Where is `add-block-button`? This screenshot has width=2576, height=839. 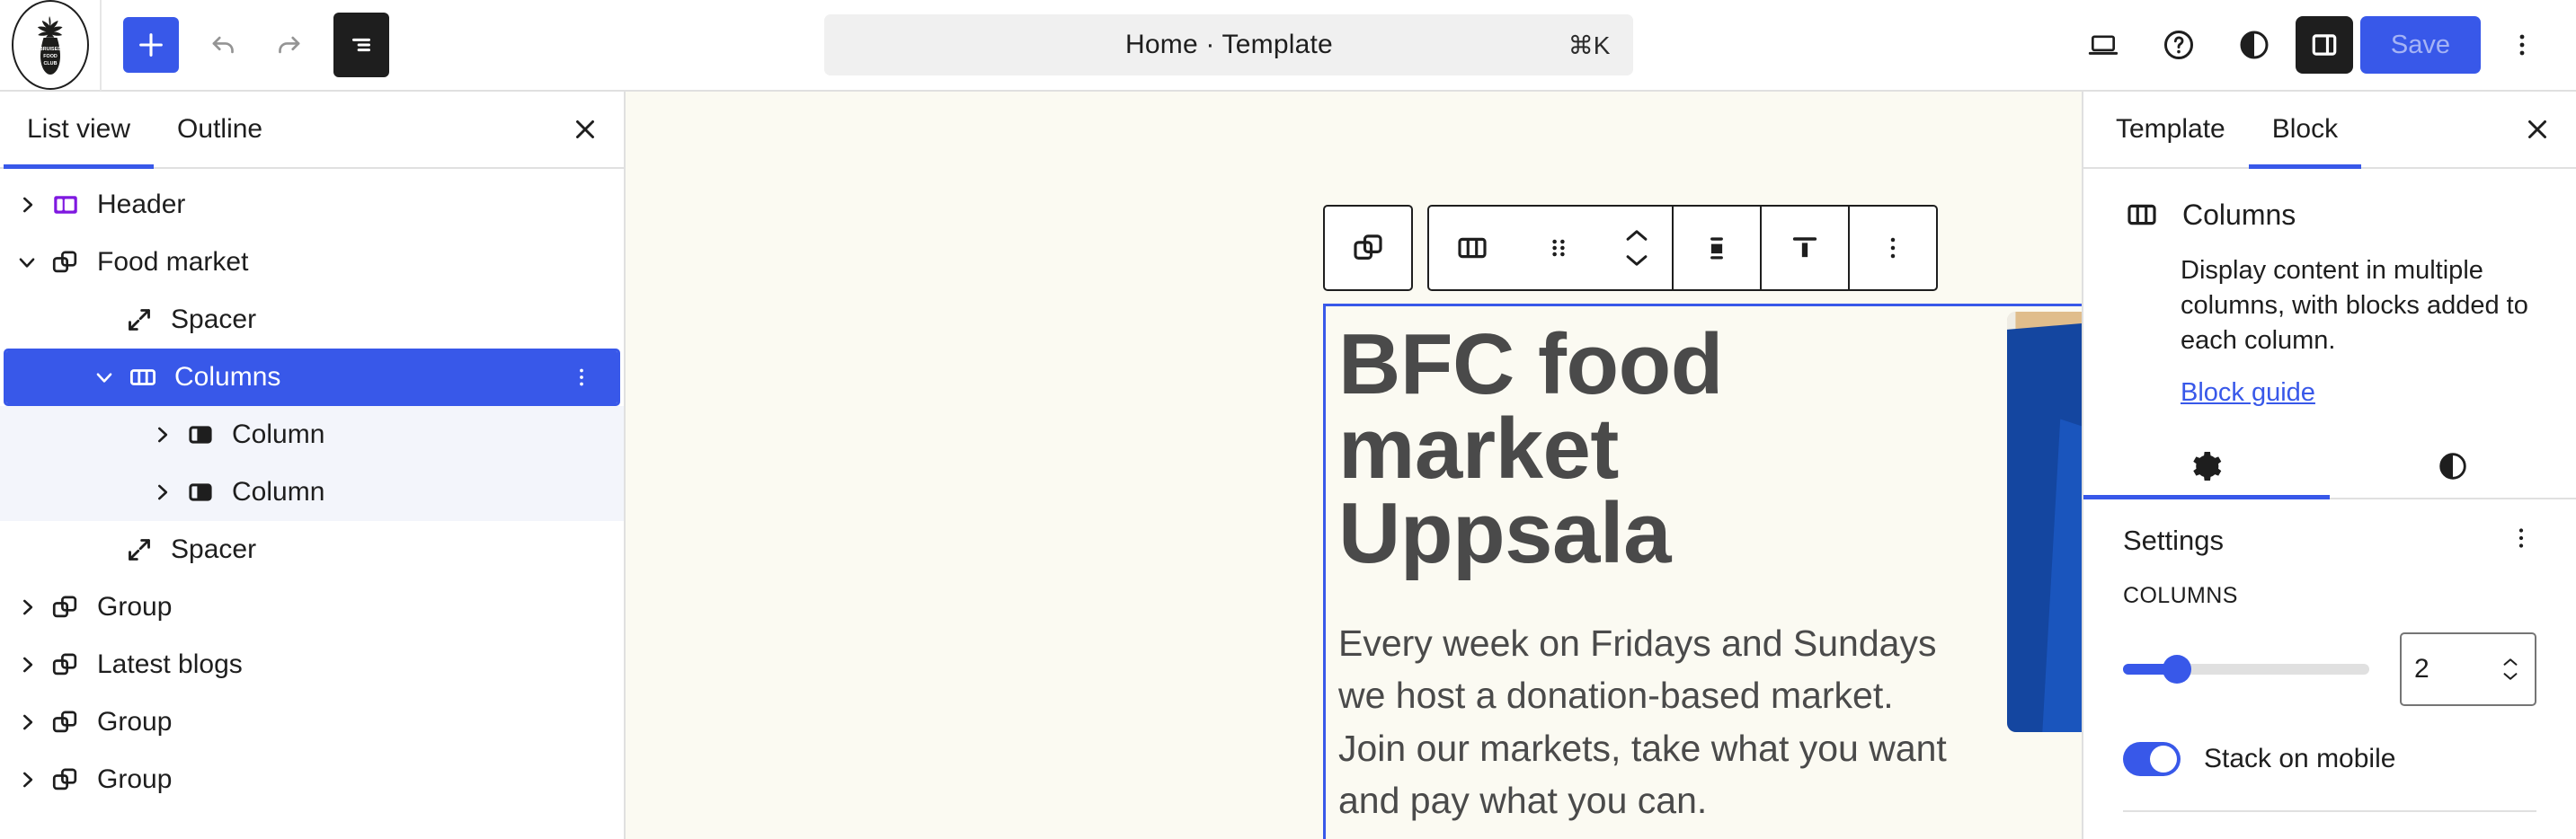 add-block-button is located at coordinates (151, 45).